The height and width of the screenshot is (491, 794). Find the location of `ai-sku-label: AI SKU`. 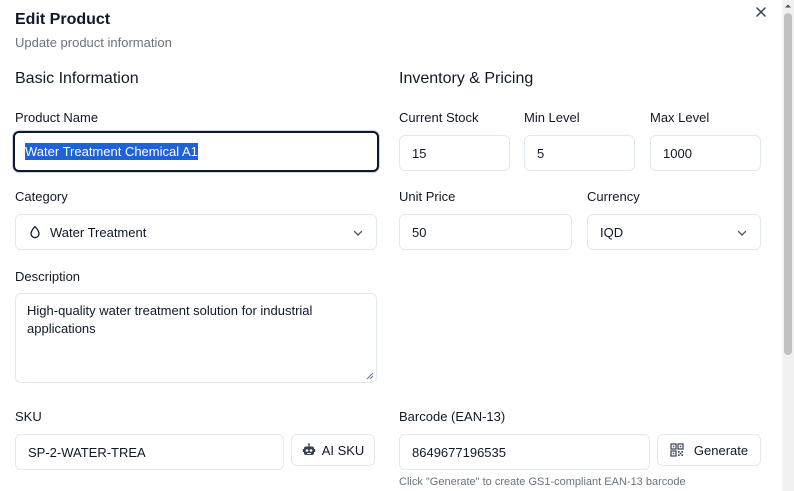

ai-sku-label: AI SKU is located at coordinates (343, 450).